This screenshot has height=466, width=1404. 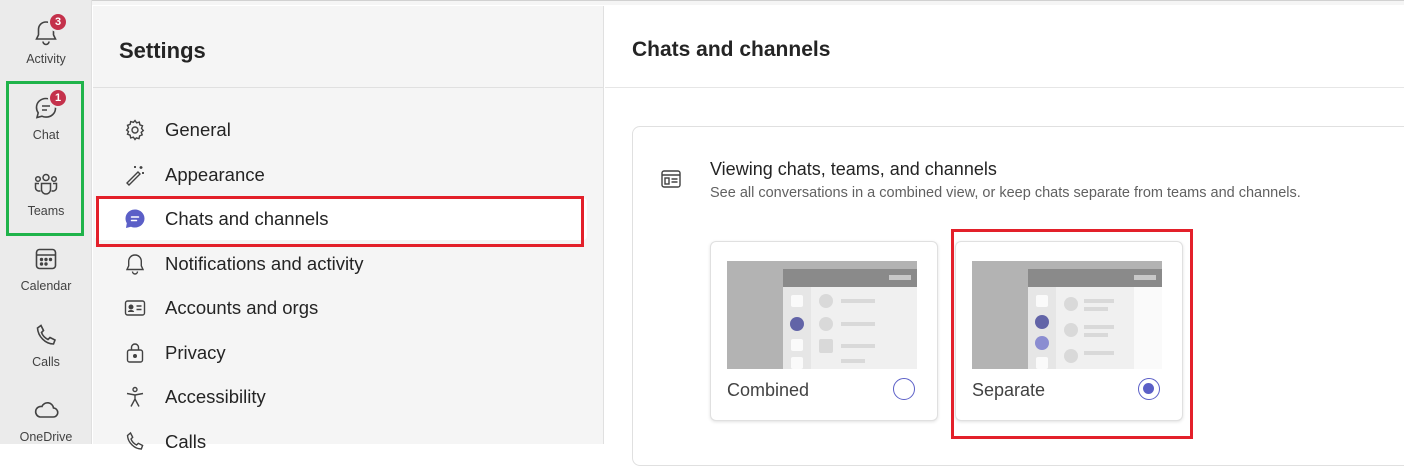 What do you see at coordinates (904, 389) in the screenshot?
I see `radio-combined` at bounding box center [904, 389].